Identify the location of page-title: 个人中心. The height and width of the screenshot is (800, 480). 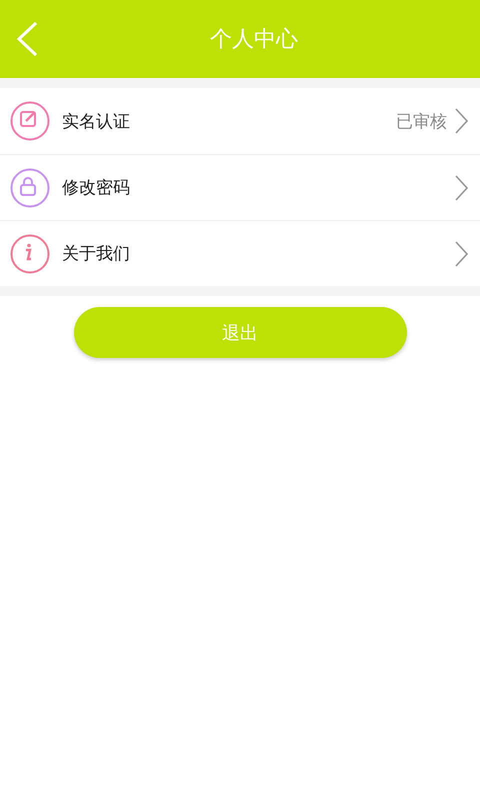
(254, 40).